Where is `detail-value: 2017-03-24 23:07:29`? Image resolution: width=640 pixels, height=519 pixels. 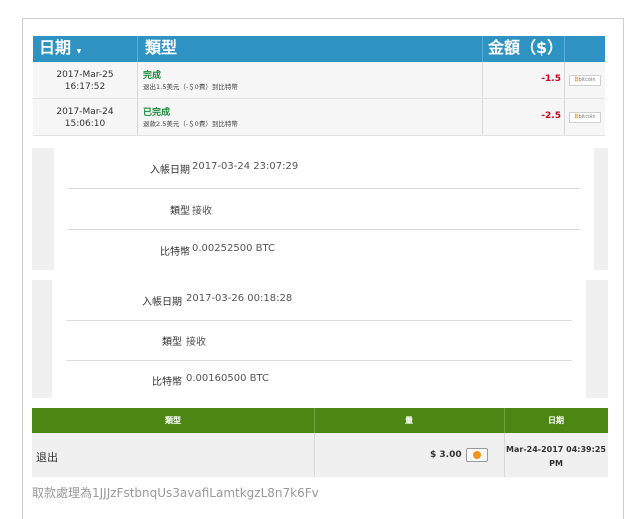
detail-value: 2017-03-24 23:07:29 is located at coordinates (245, 166).